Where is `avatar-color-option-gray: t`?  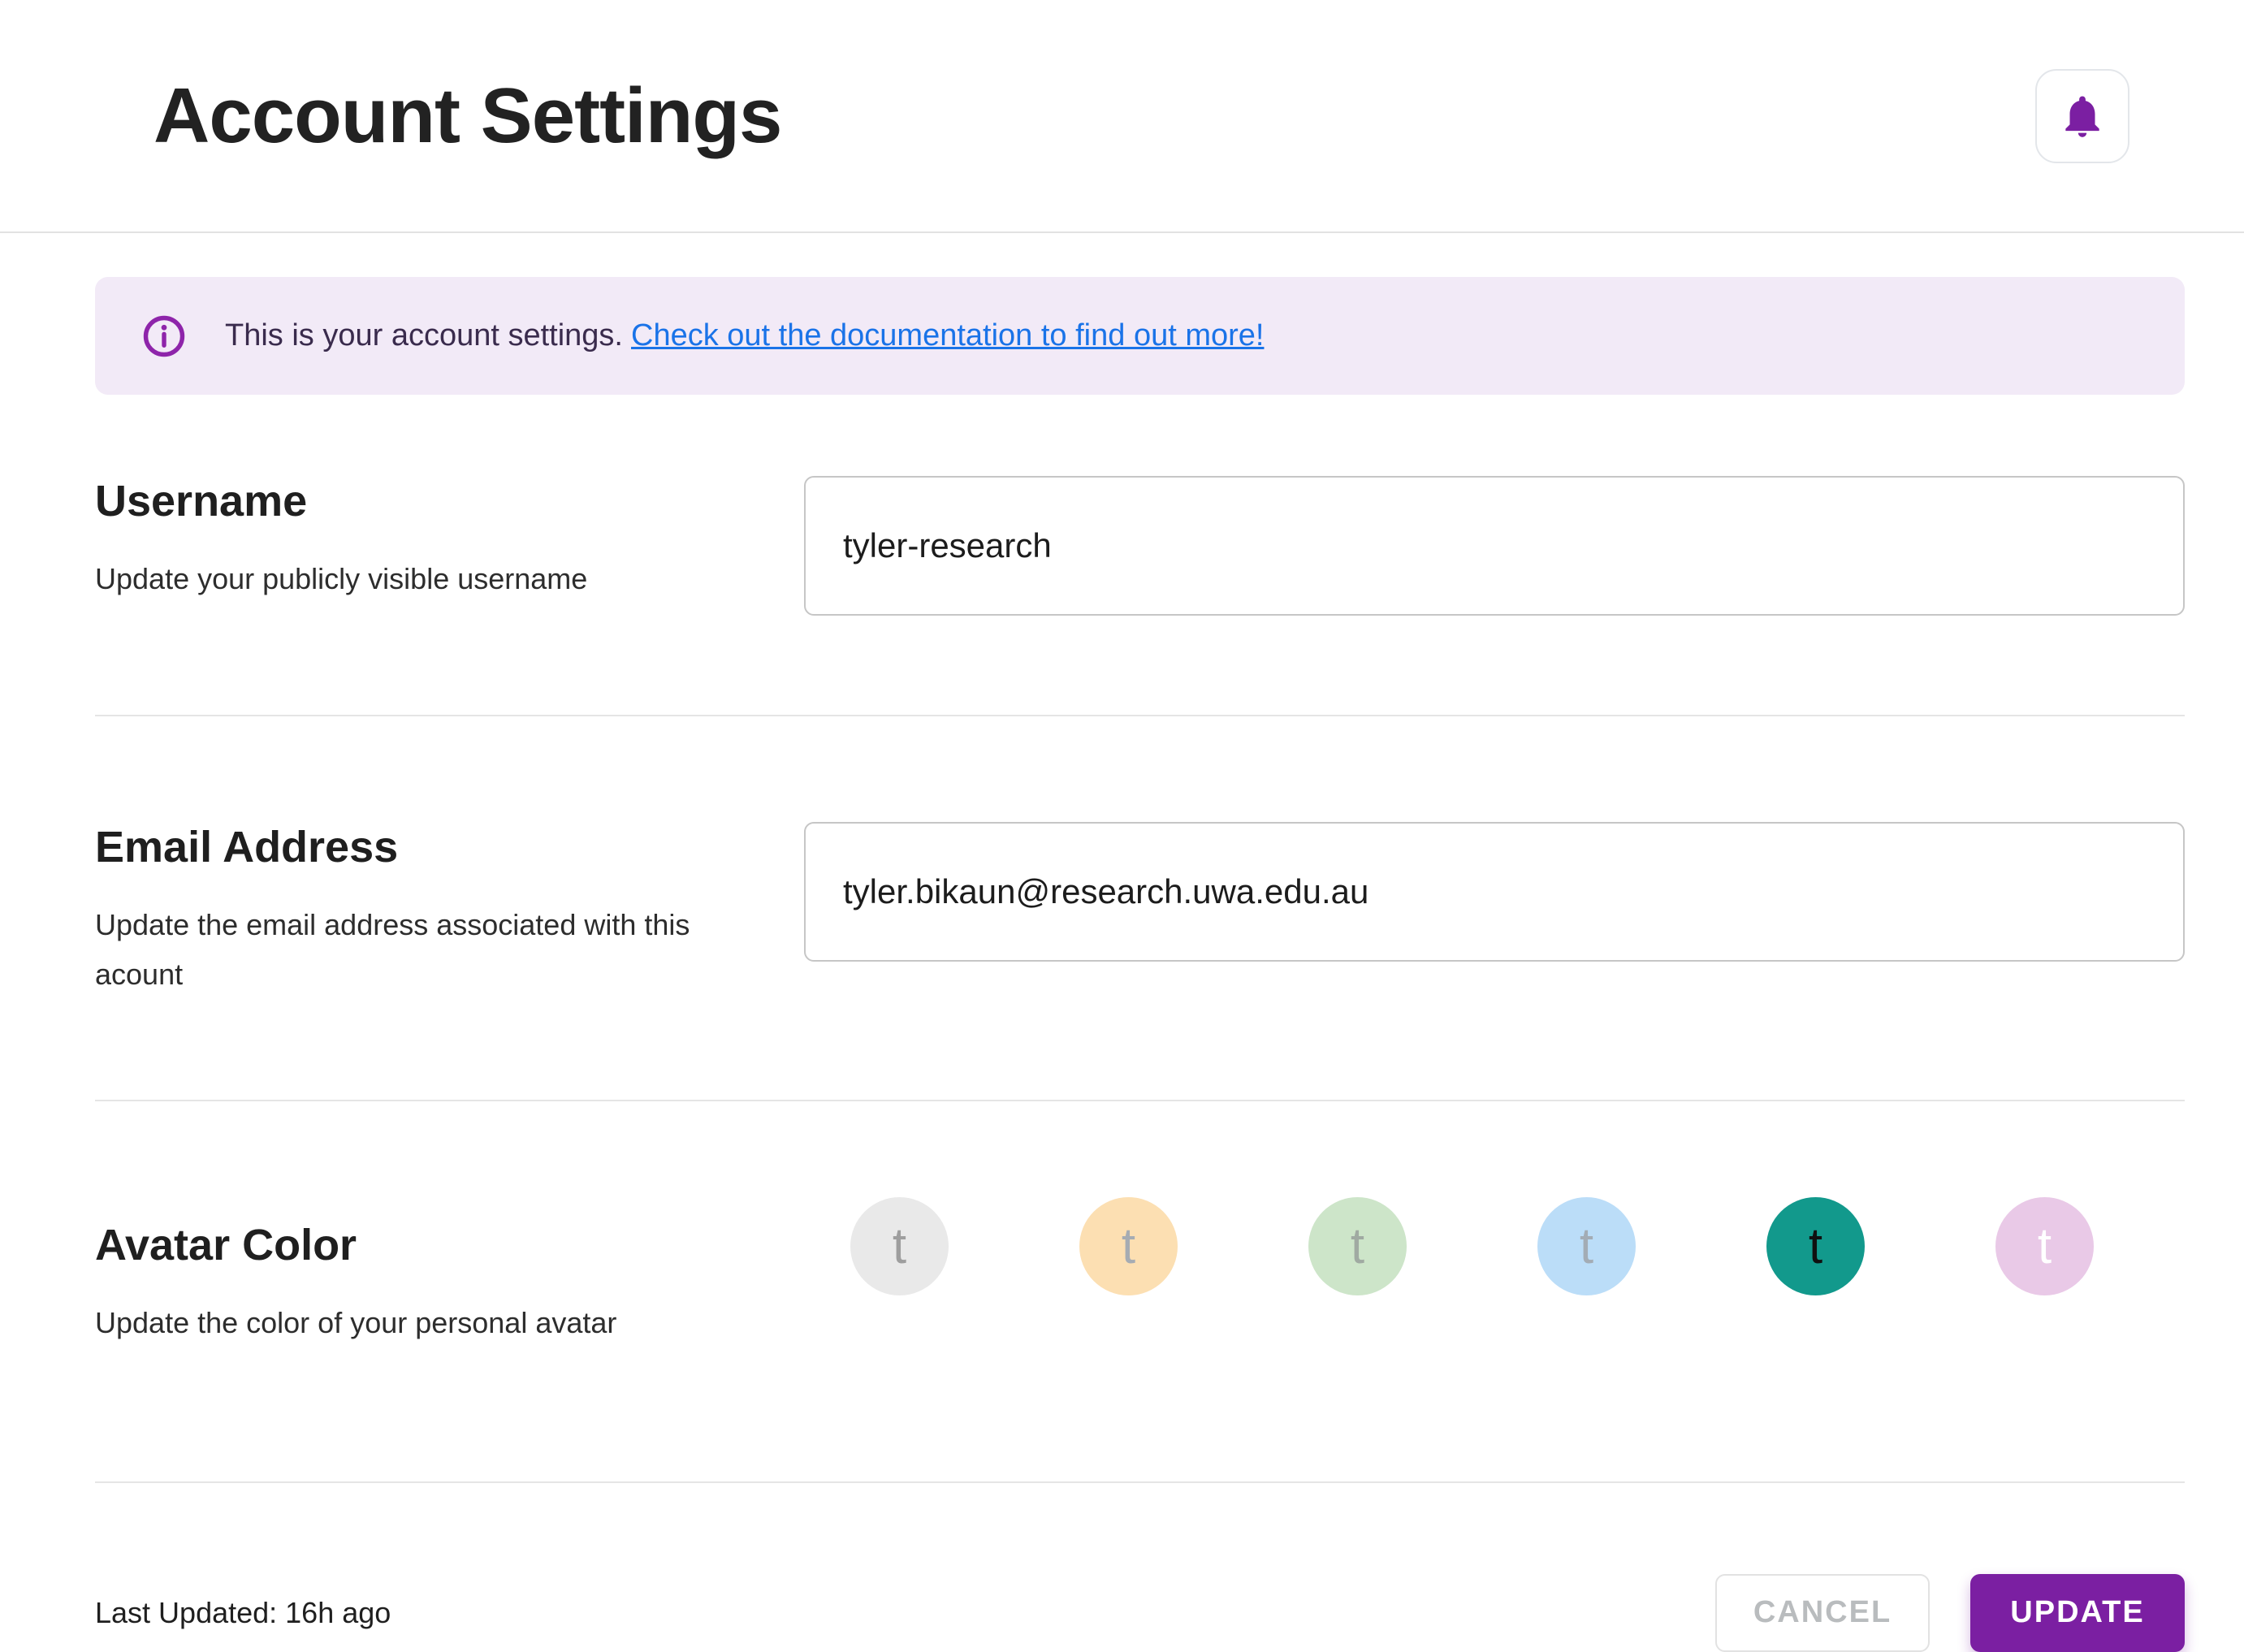 avatar-color-option-gray: t is located at coordinates (899, 1246).